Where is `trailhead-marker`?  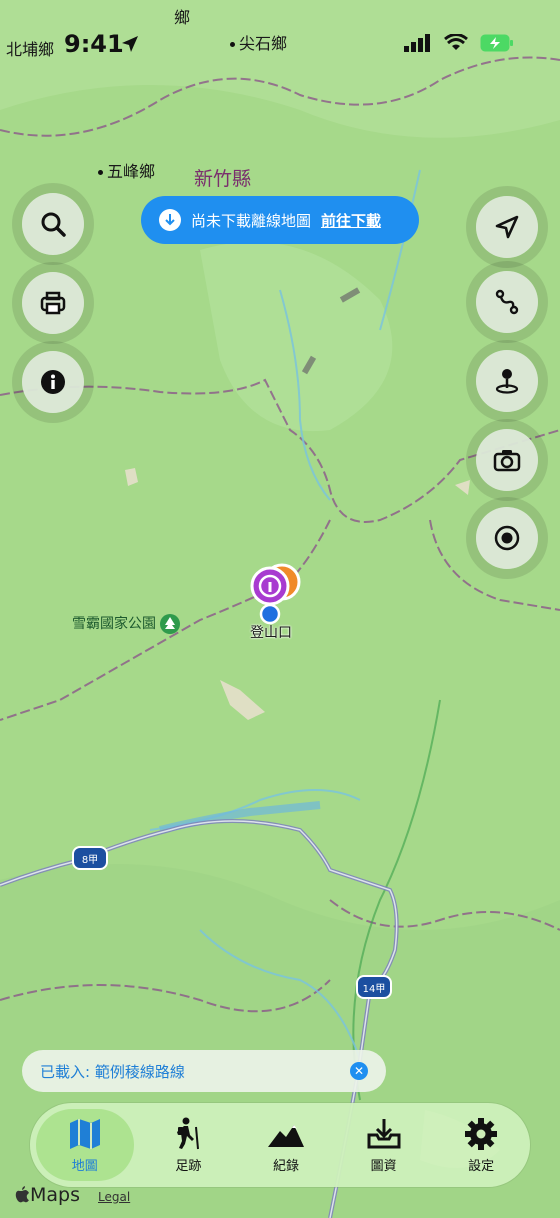 trailhead-marker is located at coordinates (276, 595).